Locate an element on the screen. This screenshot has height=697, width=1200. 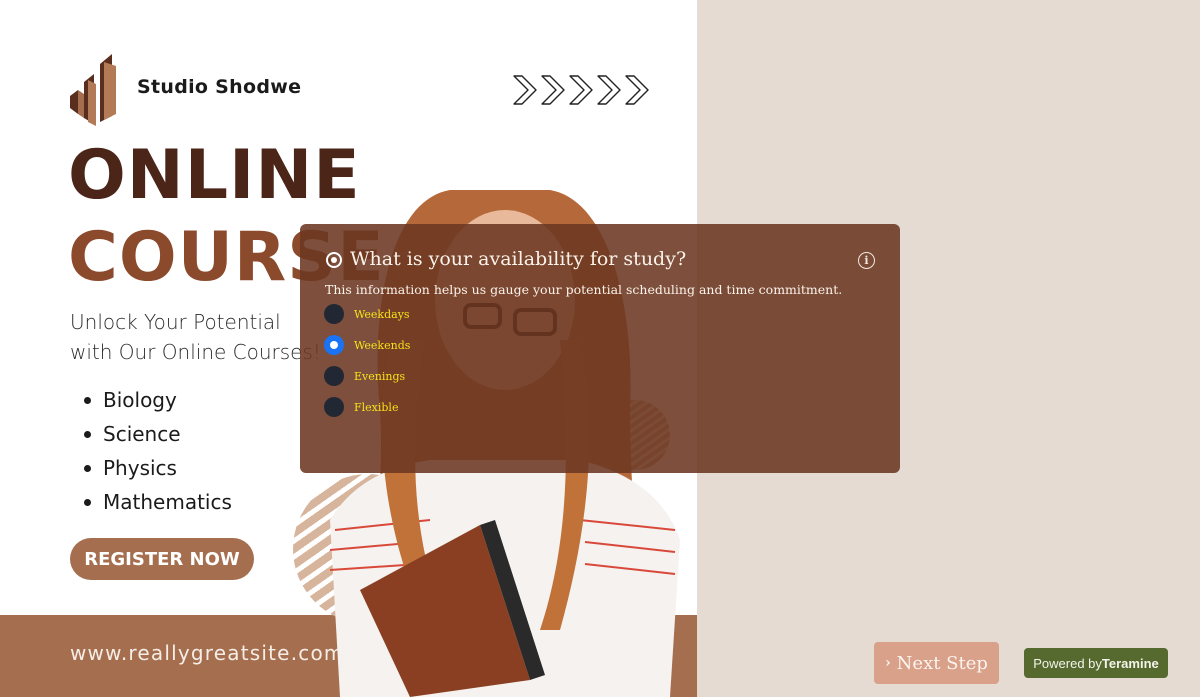
logo-bars-icon is located at coordinates (93, 90).